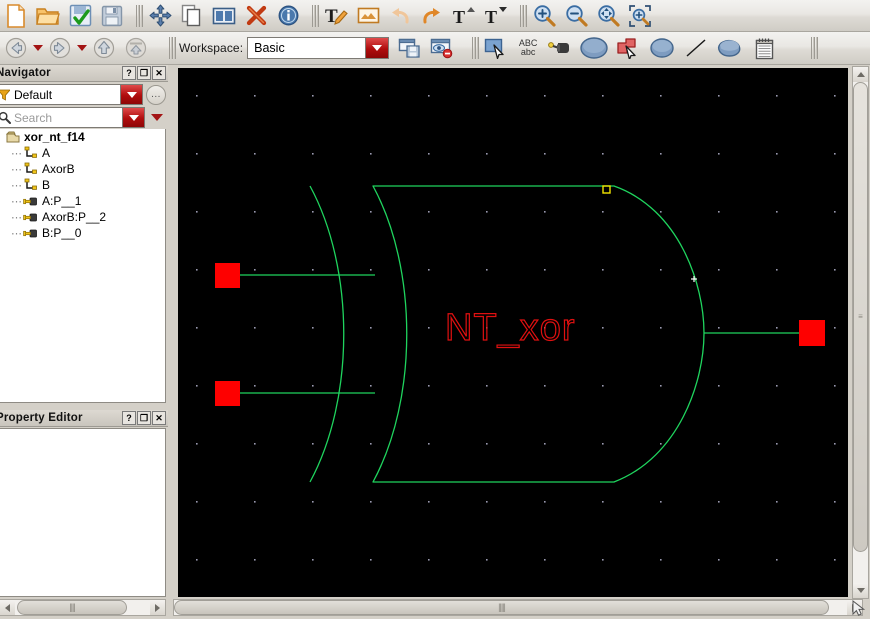 The image size is (870, 619). I want to click on tree-item-net-a: ⋯ A, so click(82, 153).